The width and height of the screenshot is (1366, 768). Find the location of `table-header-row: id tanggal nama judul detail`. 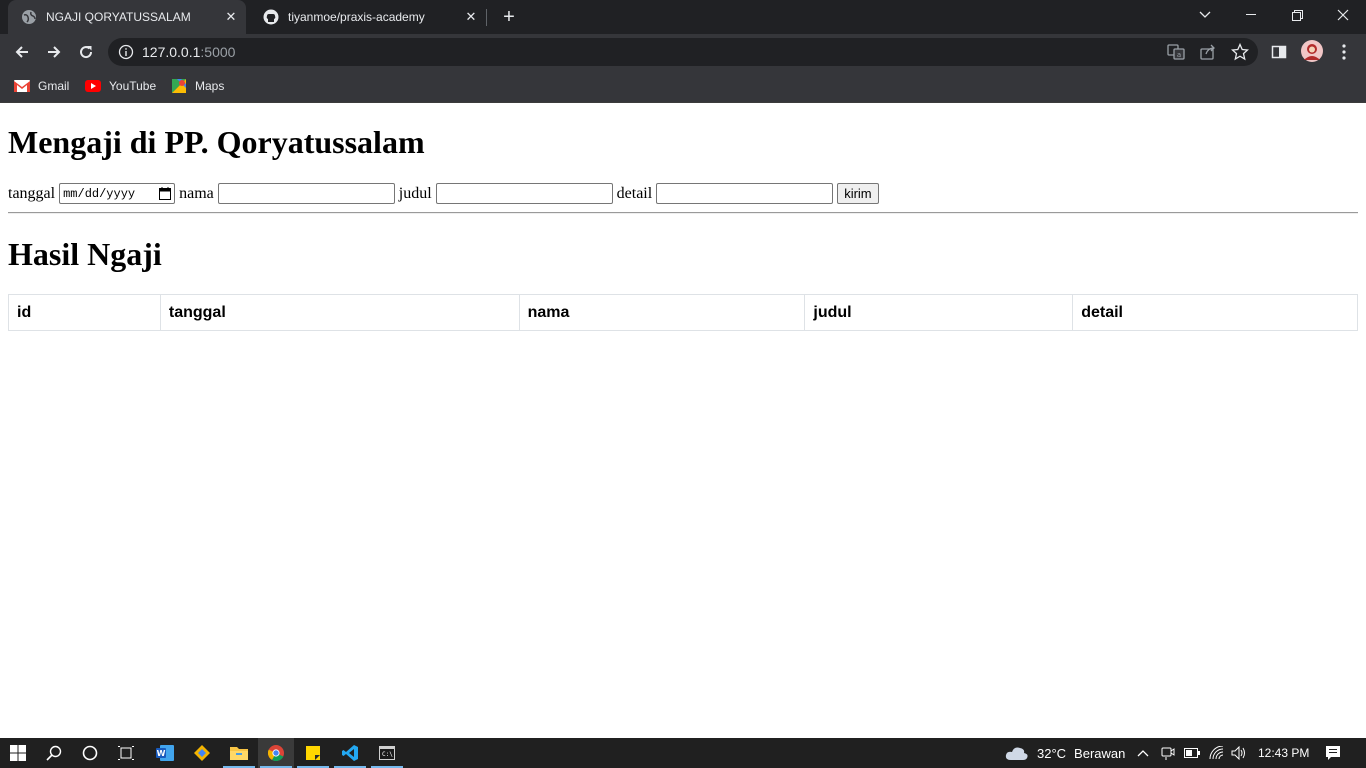

table-header-row: id tanggal nama judul detail is located at coordinates (683, 312).